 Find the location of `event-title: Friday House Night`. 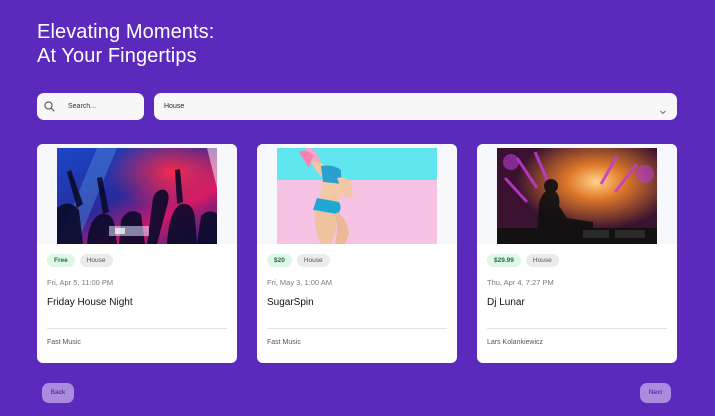

event-title: Friday House Night is located at coordinates (90, 302).